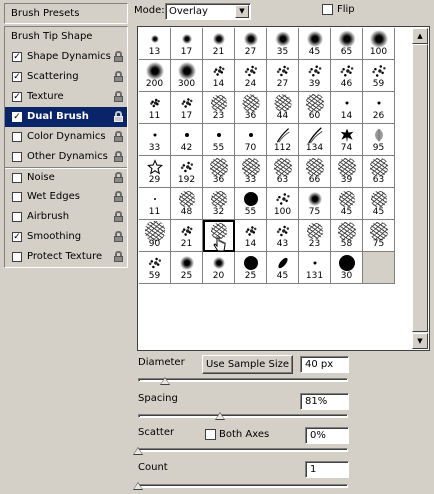 The image size is (434, 494). What do you see at coordinates (66, 197) in the screenshot?
I see `option-item: Wet Edges` at bounding box center [66, 197].